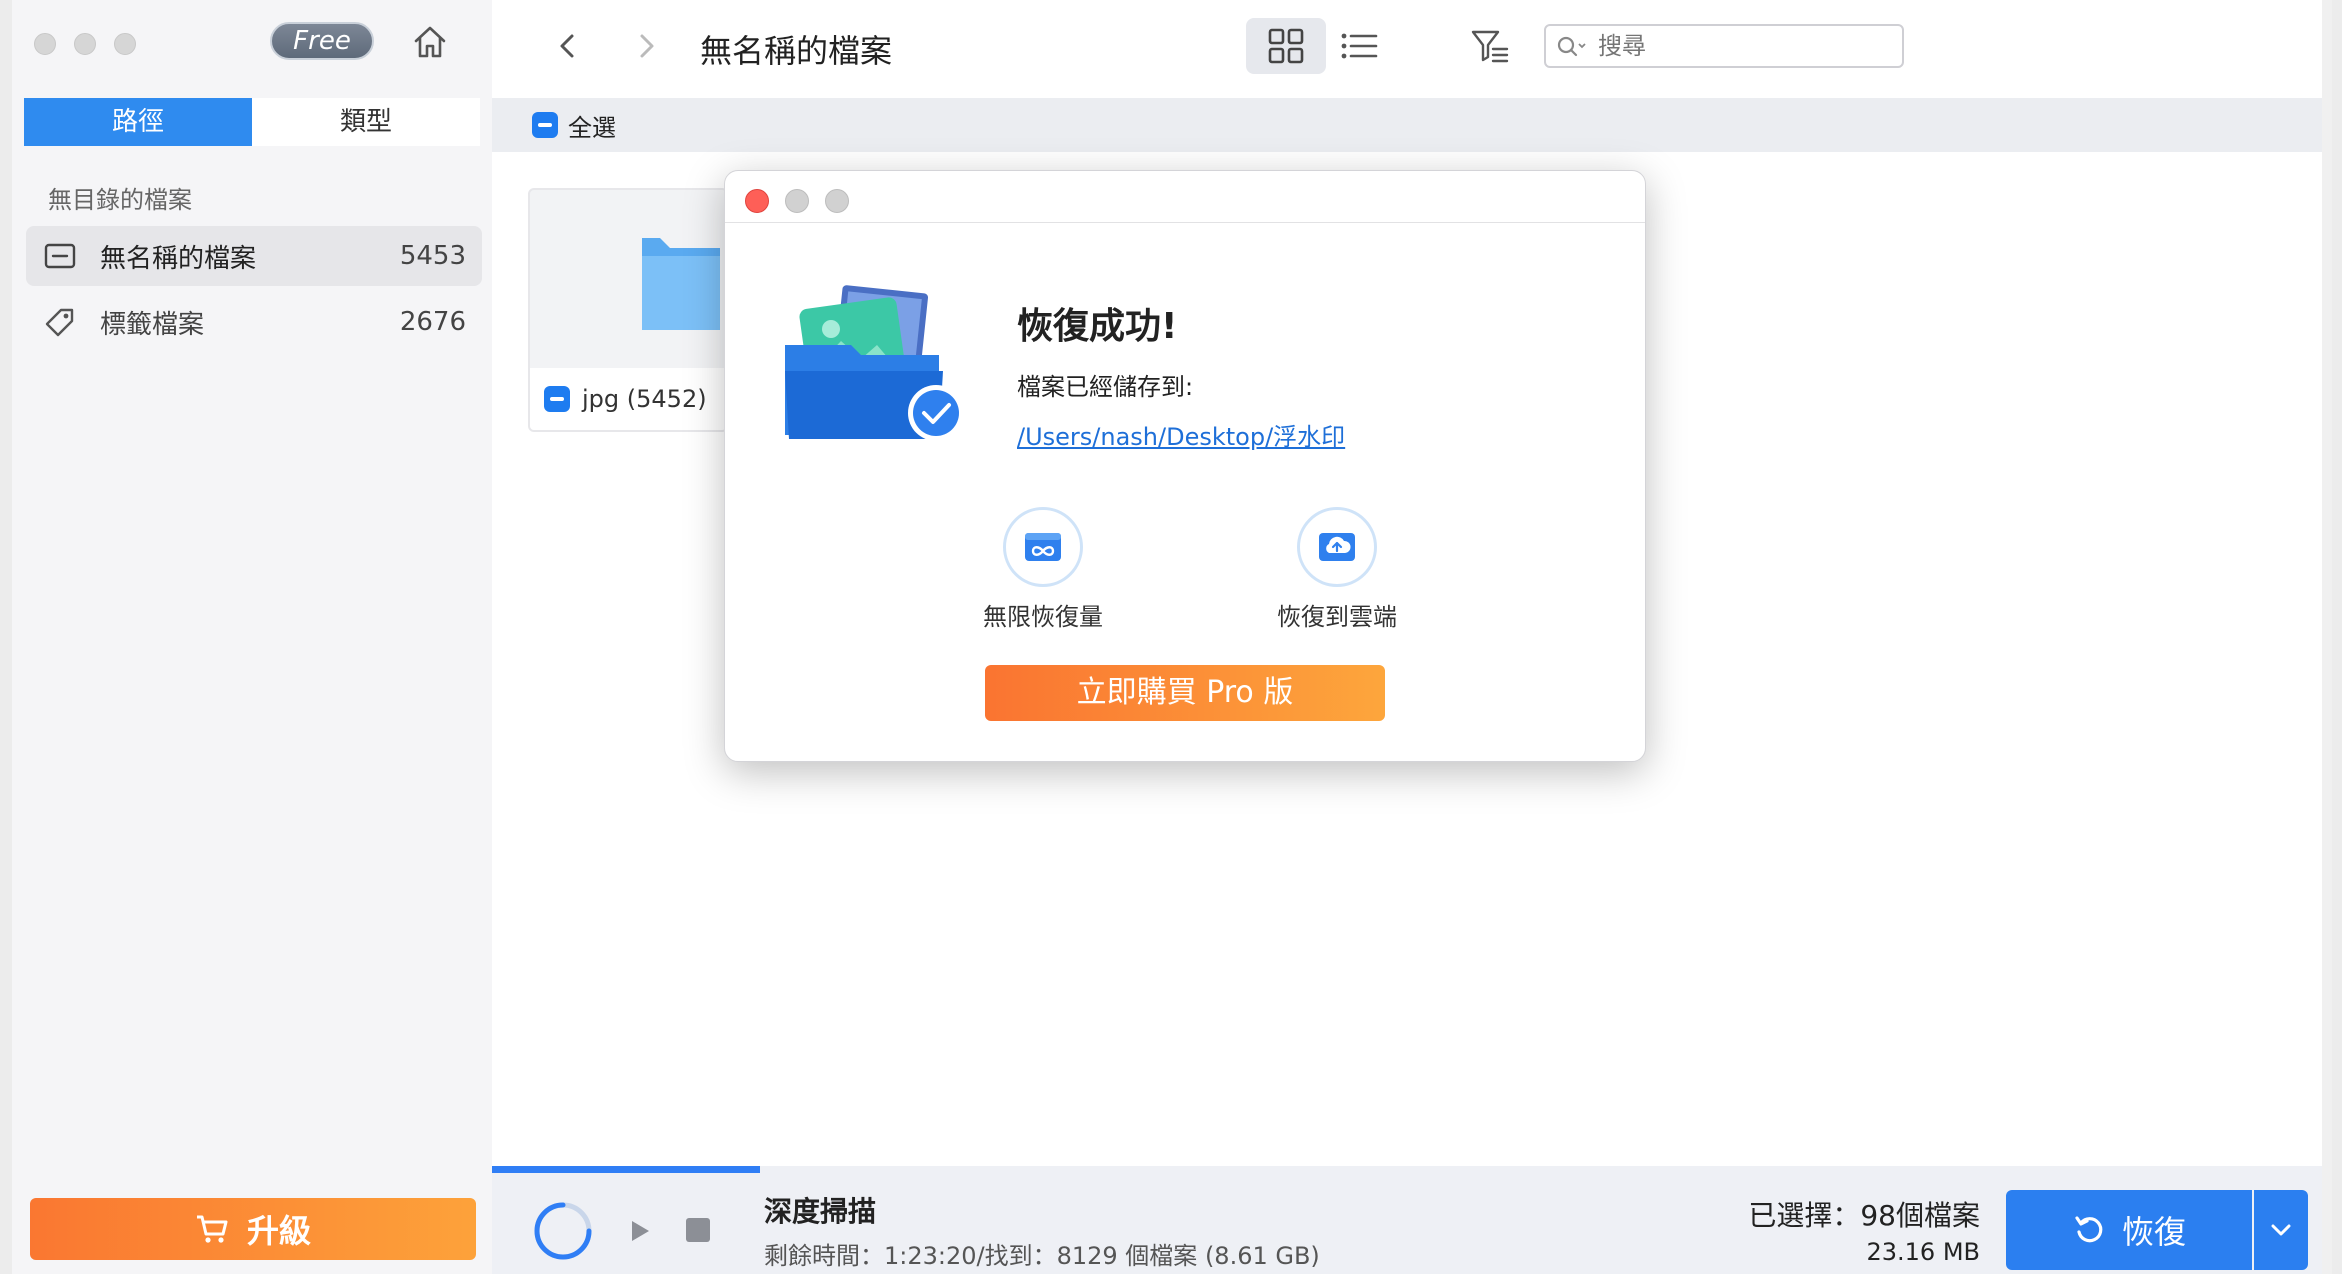  I want to click on scan-progress-bar, so click(626, 1169).